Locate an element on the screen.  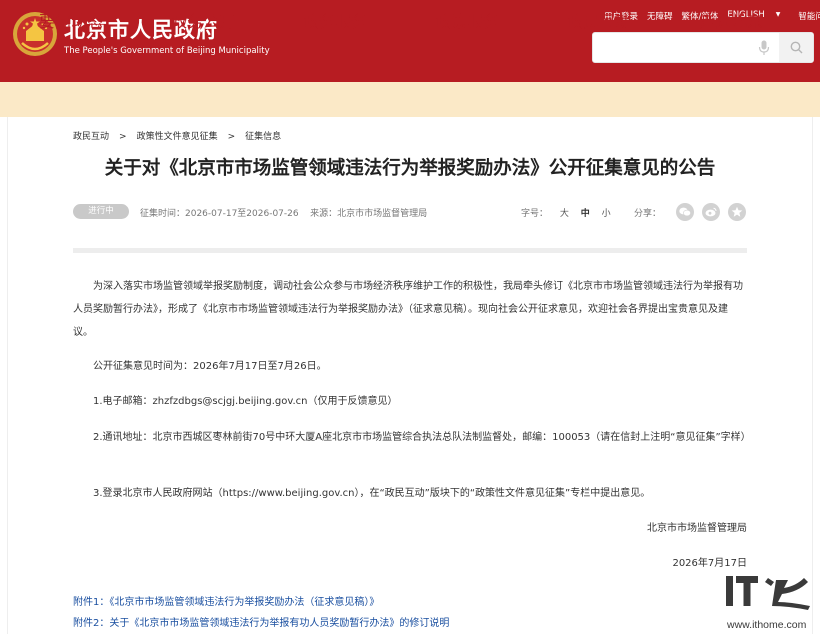
nav-item-gov-services: 政务服务 is located at coordinates (335, 20).